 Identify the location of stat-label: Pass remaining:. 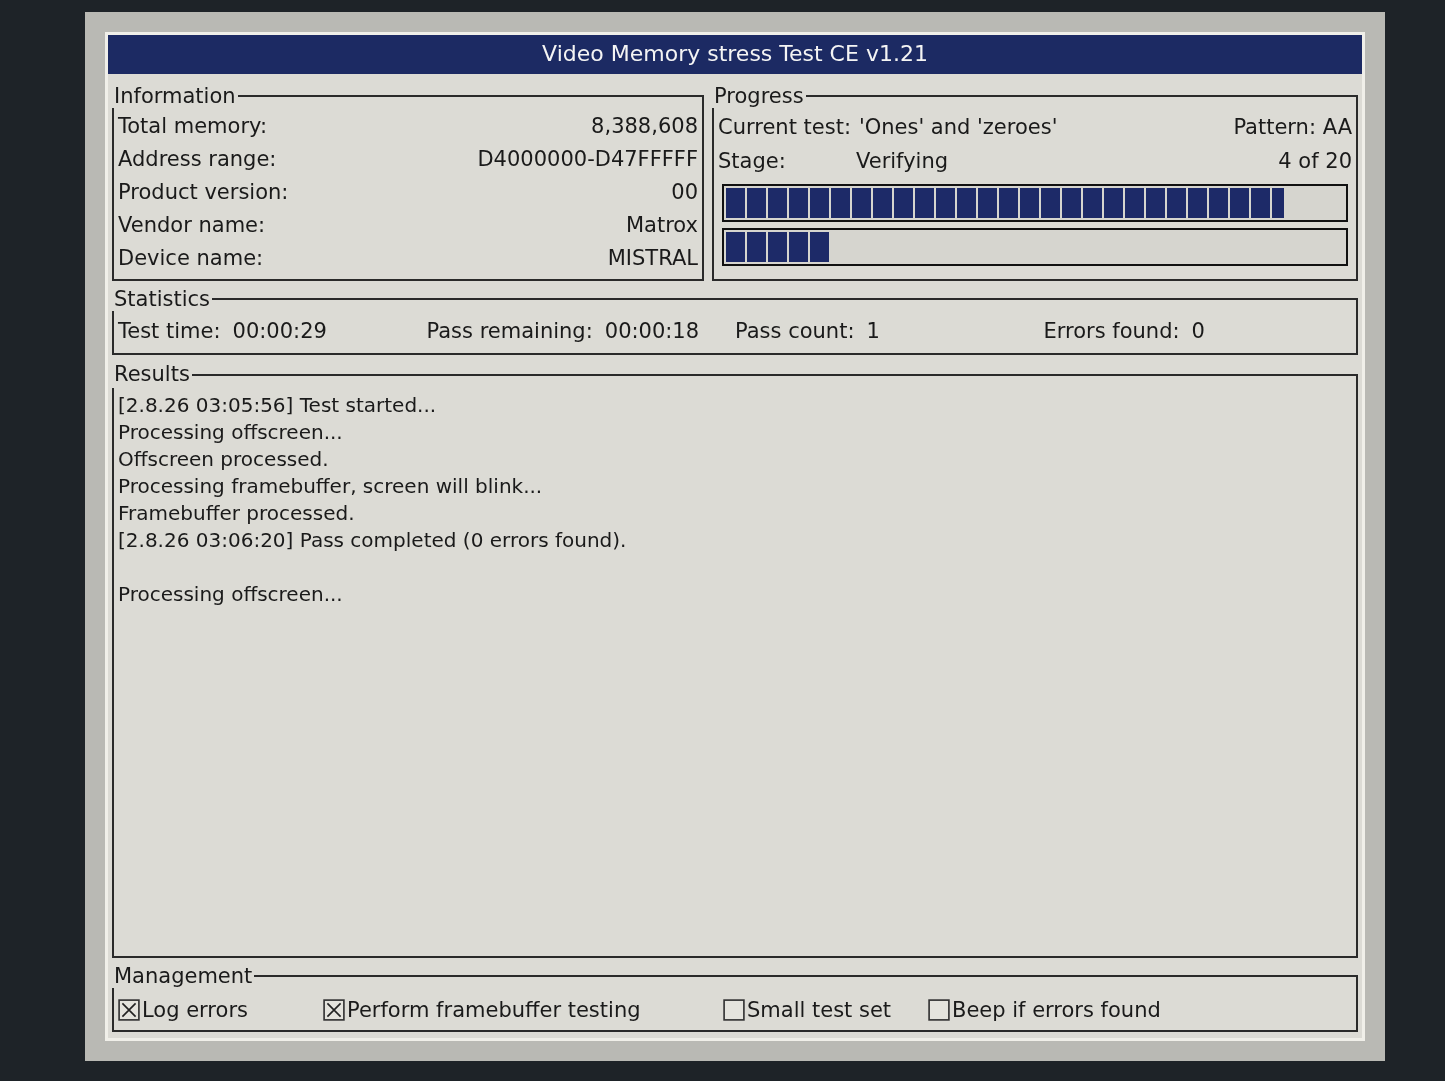
(509, 331).